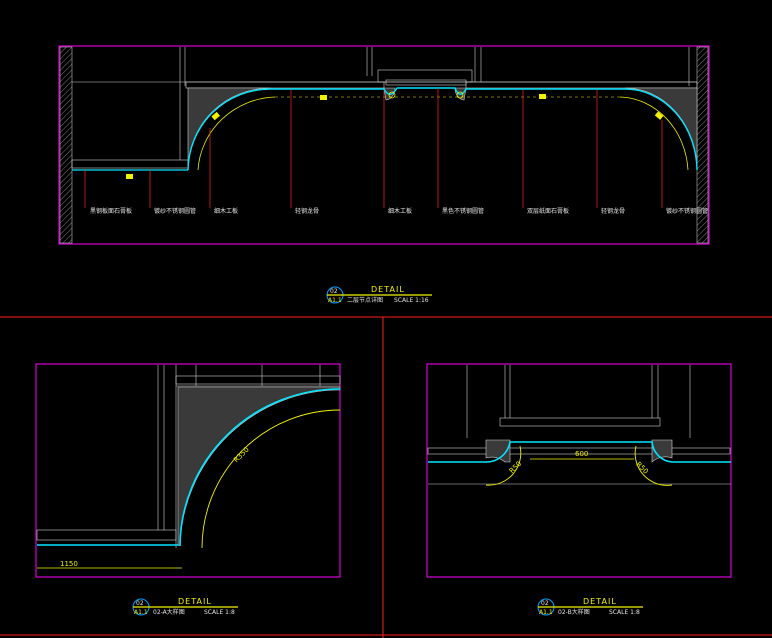 This screenshot has height=638, width=772. What do you see at coordinates (687, 211) in the screenshot?
I see `main-label-9: 镀纱不锈钢圆管` at bounding box center [687, 211].